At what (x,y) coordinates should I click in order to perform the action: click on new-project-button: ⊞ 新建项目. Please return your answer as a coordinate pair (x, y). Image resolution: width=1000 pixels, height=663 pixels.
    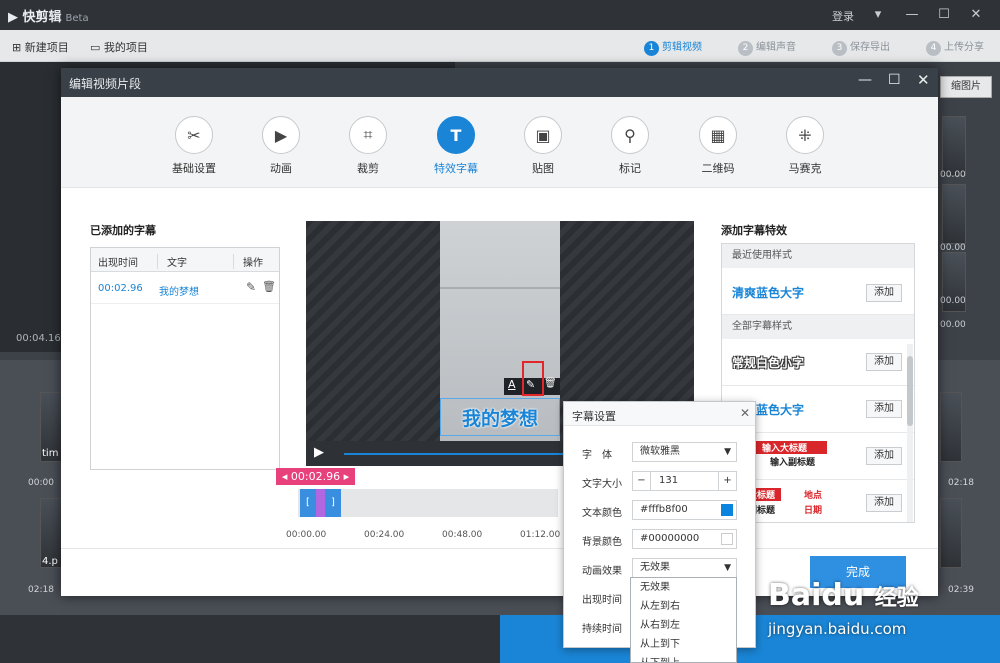
    Looking at the image, I should click on (40, 47).